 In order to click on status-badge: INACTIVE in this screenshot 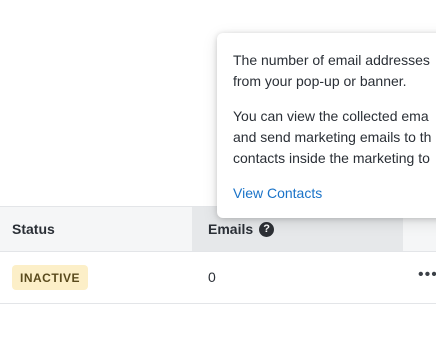, I will do `click(50, 277)`.